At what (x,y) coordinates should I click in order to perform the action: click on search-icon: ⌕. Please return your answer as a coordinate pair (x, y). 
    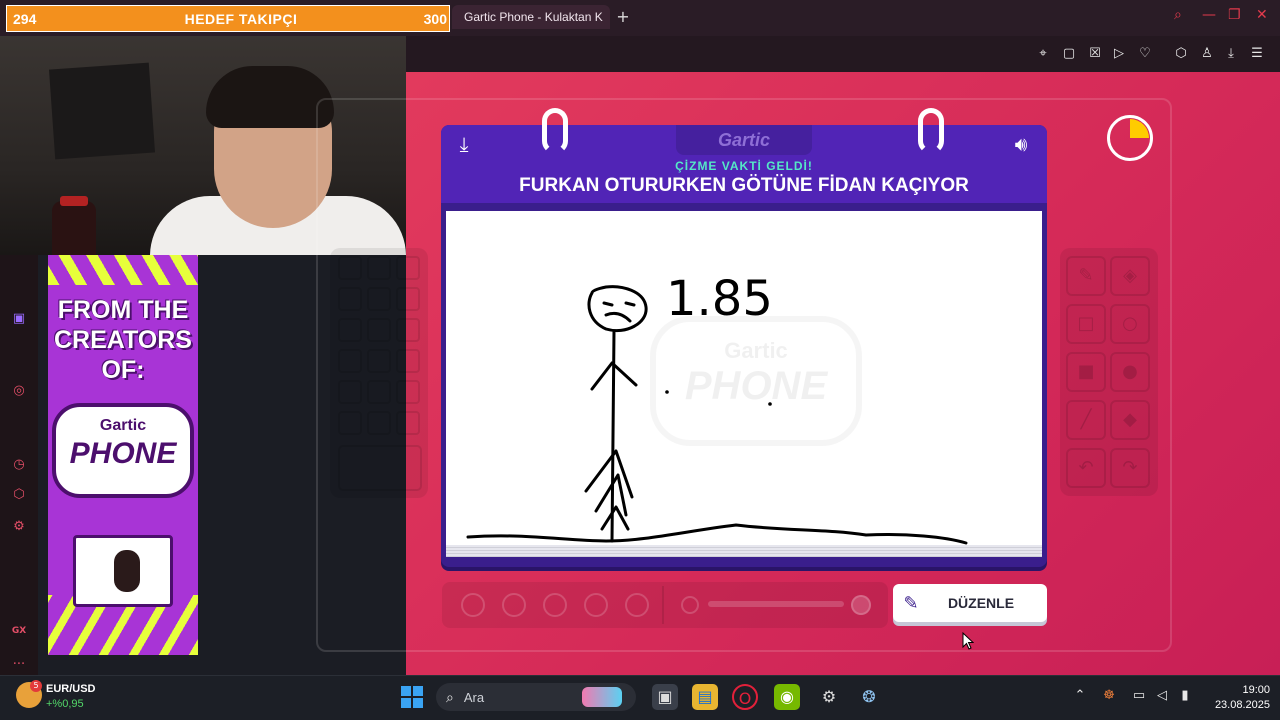
    Looking at the image, I should click on (1178, 15).